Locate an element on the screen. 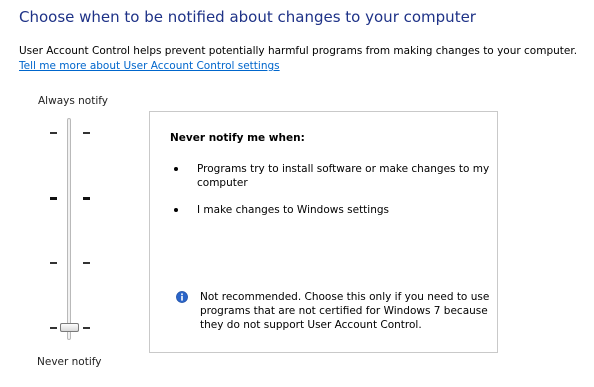  panel-heading: Never notify me when: is located at coordinates (237, 138).